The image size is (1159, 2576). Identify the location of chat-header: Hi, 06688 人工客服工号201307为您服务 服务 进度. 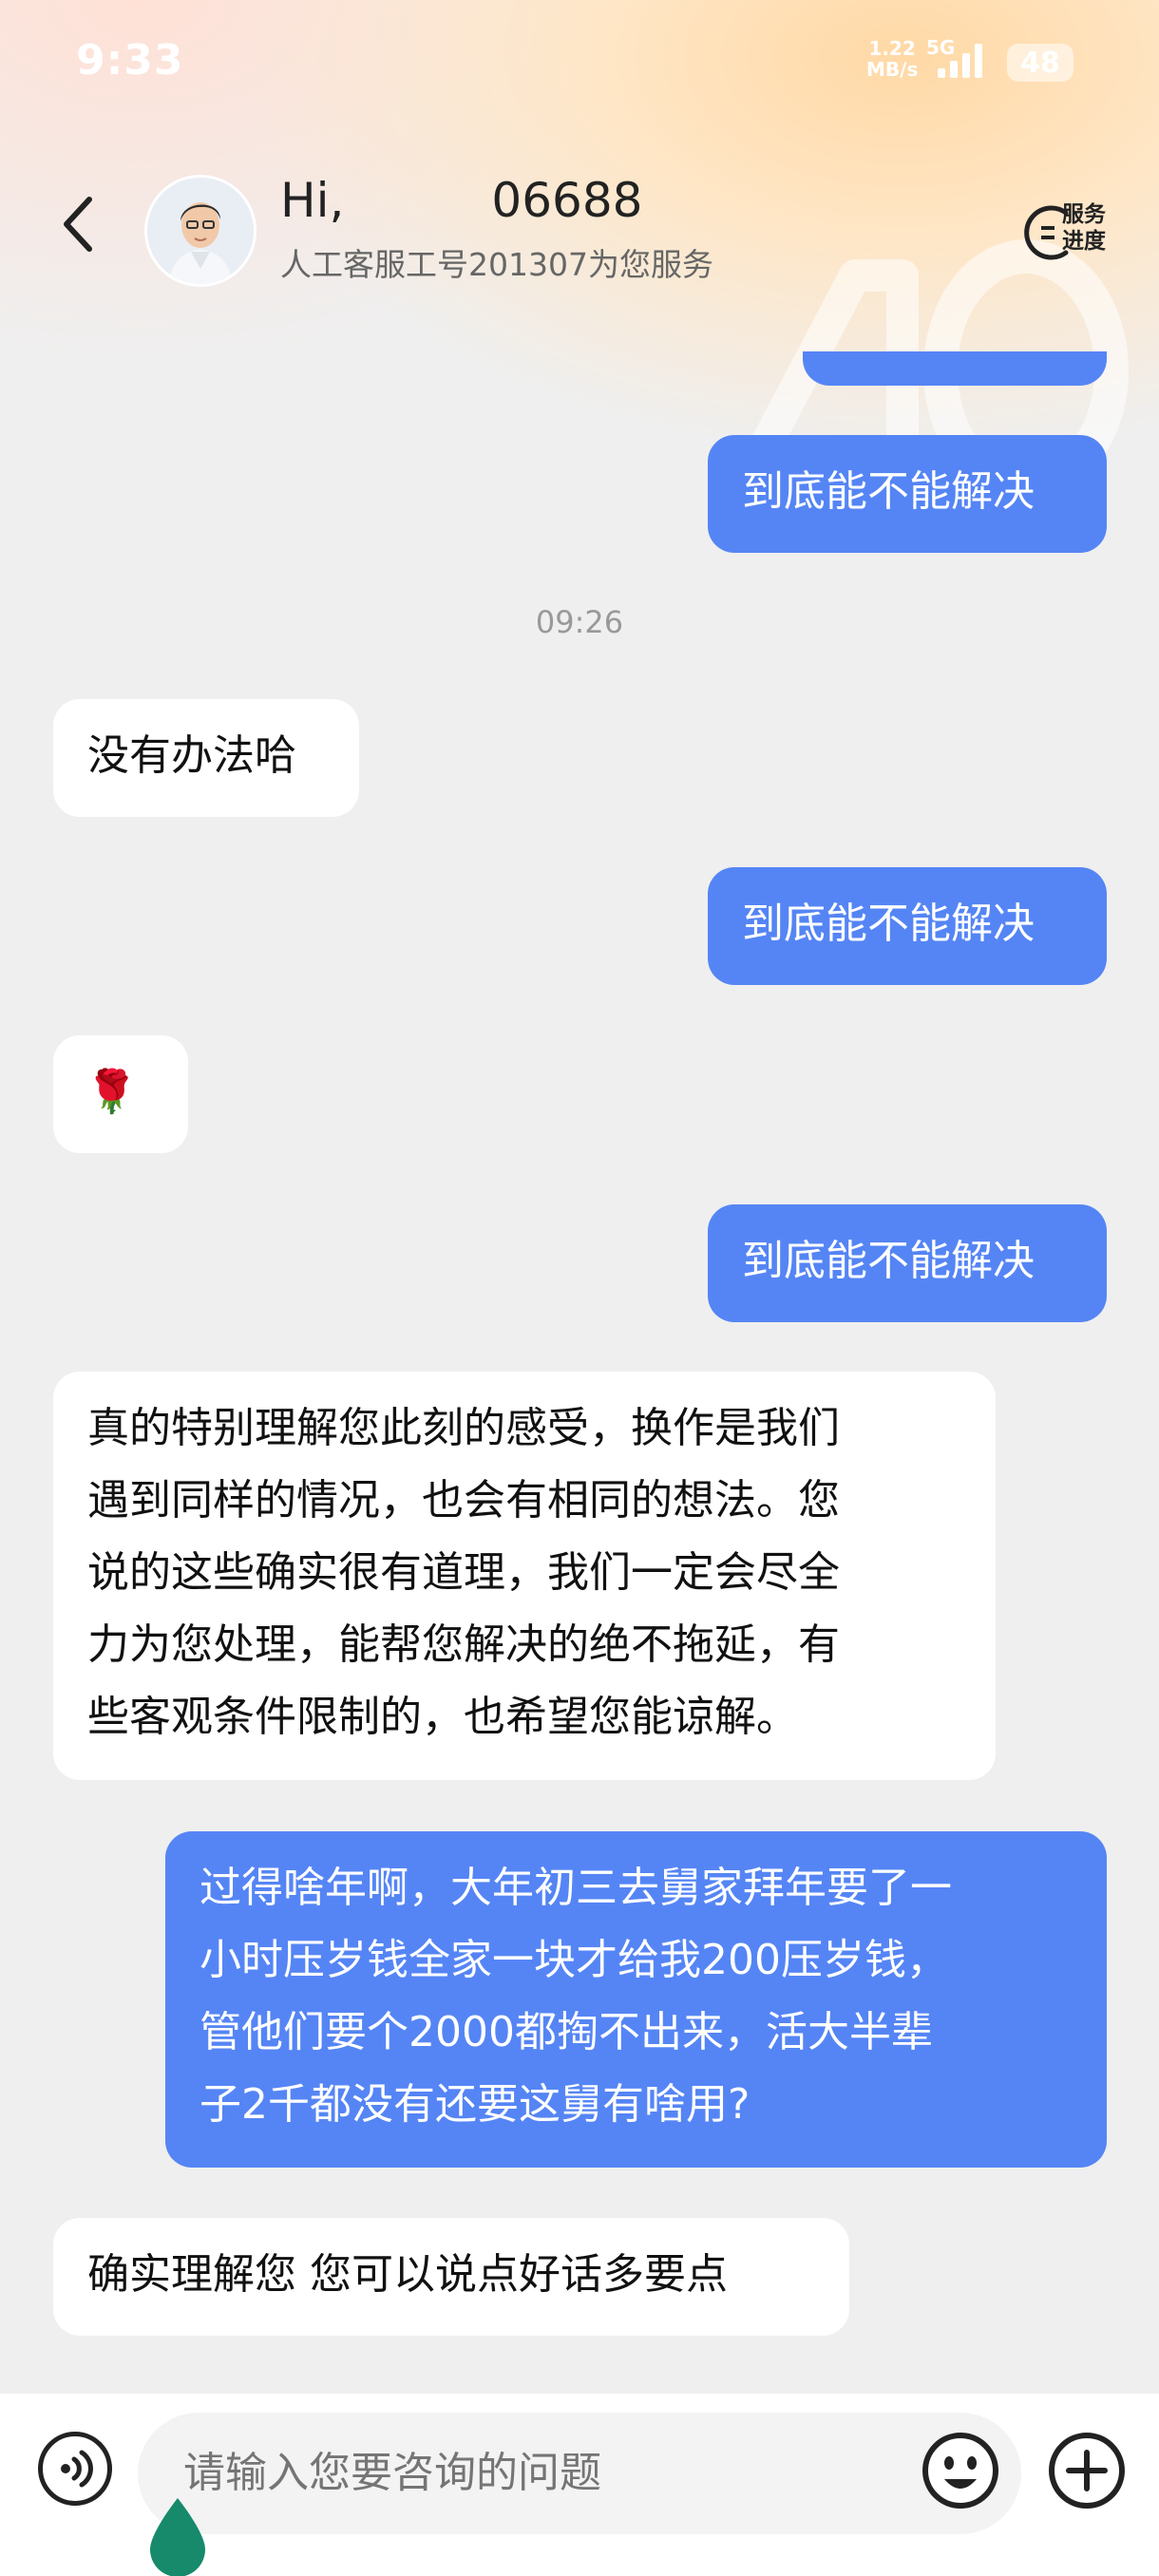
(579, 227).